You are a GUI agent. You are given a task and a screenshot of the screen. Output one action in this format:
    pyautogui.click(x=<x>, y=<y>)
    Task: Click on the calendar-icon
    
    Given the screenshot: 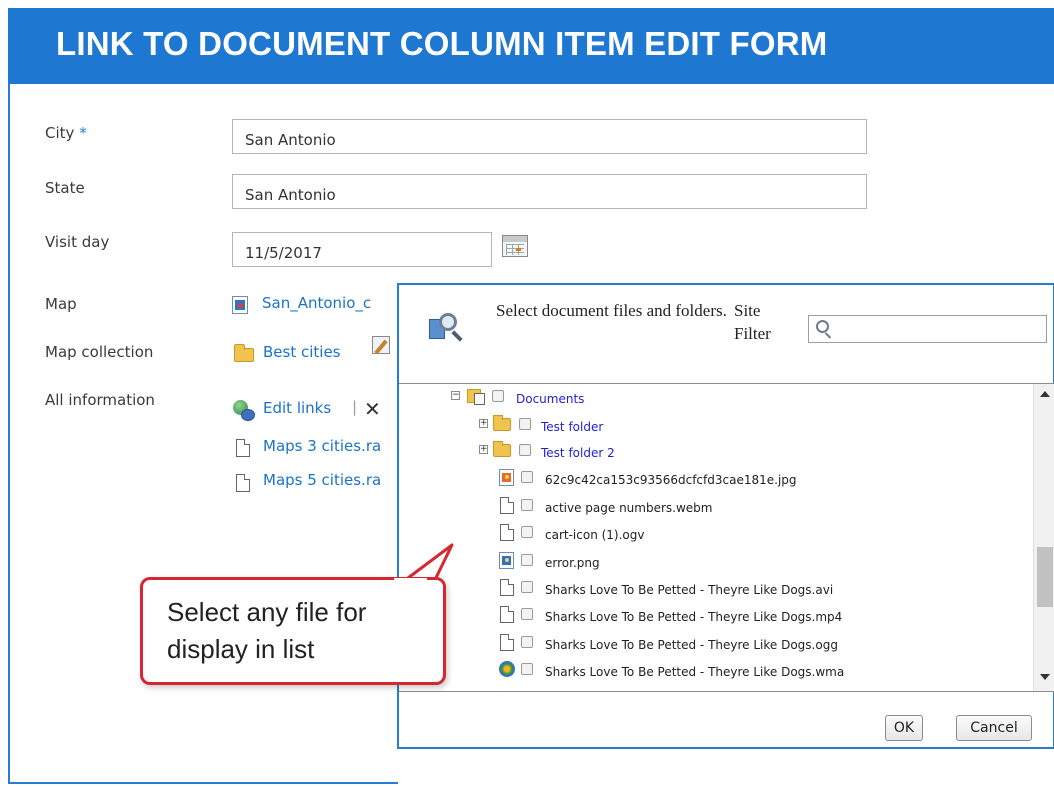 What is the action you would take?
    pyautogui.click(x=515, y=246)
    